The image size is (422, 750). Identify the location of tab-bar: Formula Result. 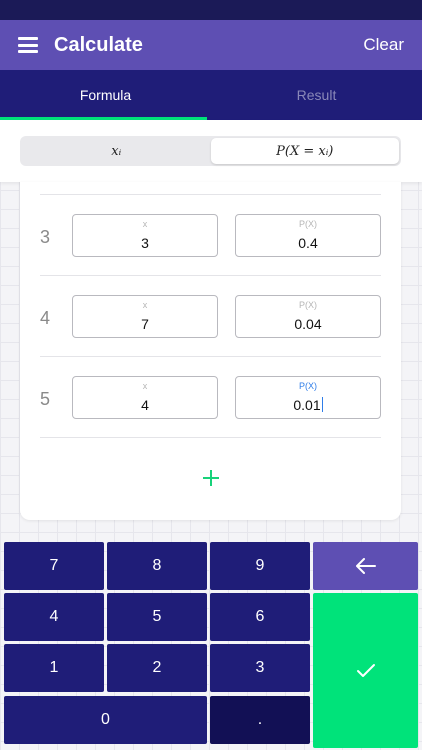
(211, 95).